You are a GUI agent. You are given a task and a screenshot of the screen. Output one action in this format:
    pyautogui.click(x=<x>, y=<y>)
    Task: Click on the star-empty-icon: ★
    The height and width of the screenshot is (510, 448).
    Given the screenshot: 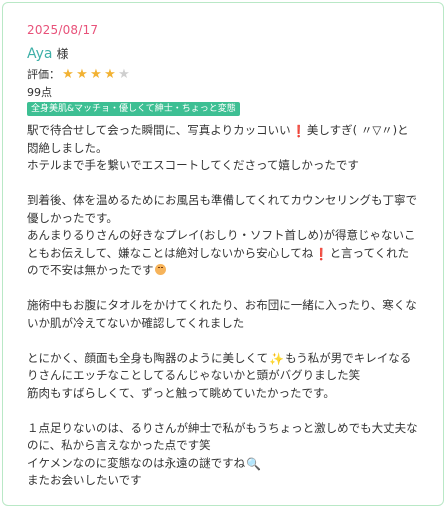 What is the action you would take?
    pyautogui.click(x=124, y=74)
    